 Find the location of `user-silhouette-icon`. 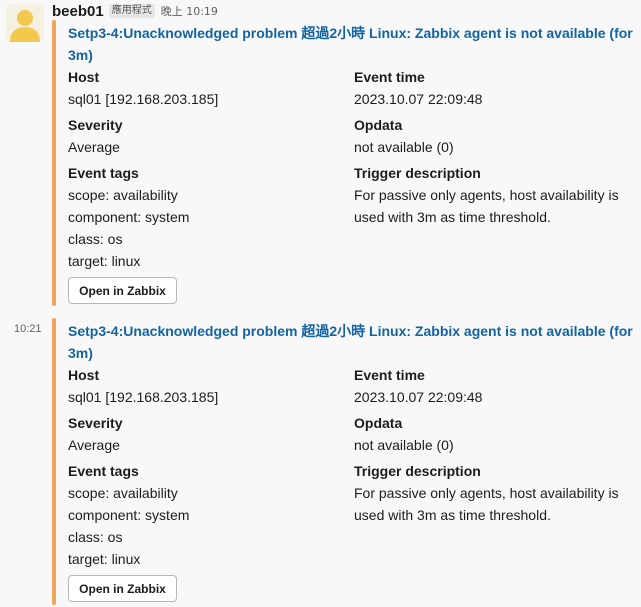

user-silhouette-icon is located at coordinates (25, 26).